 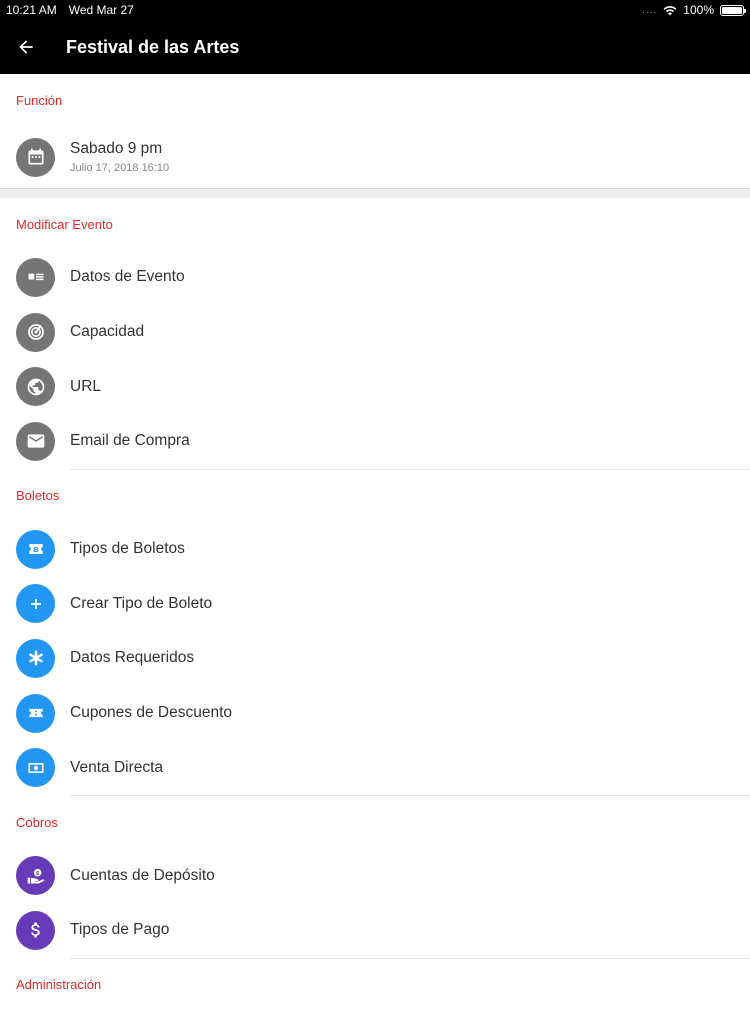 I want to click on section-separator, so click(x=375, y=193).